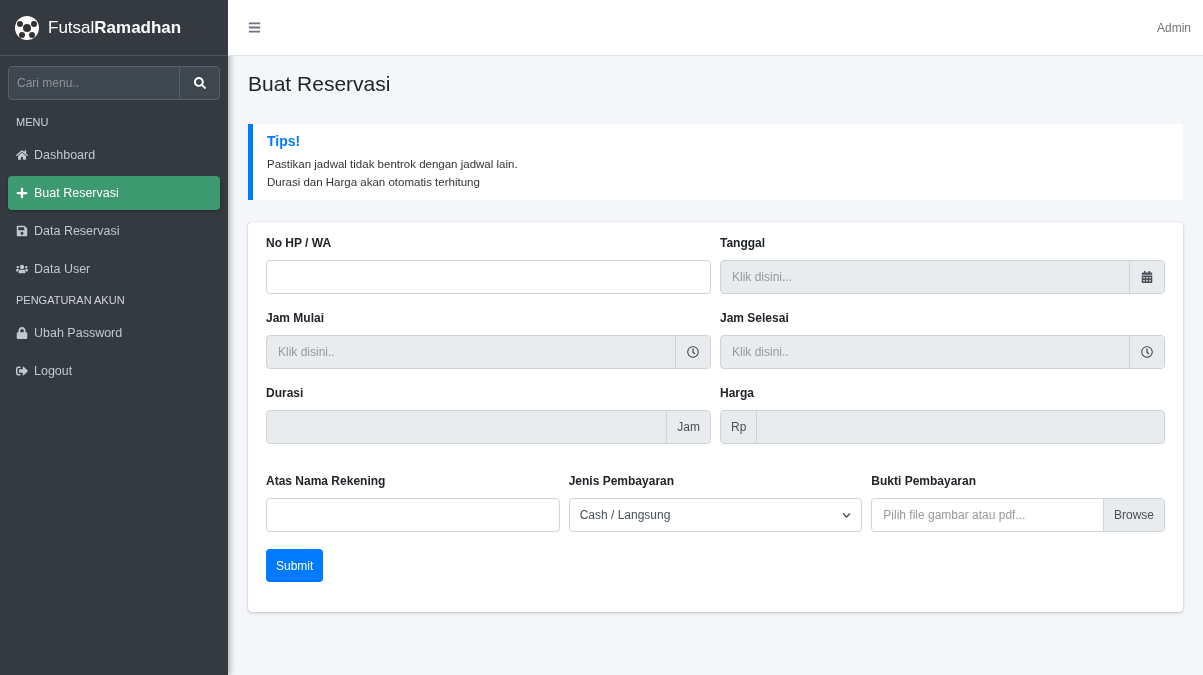 The height and width of the screenshot is (675, 1203). Describe the element at coordinates (743, 243) in the screenshot. I see `field-label: Tanggal` at that location.